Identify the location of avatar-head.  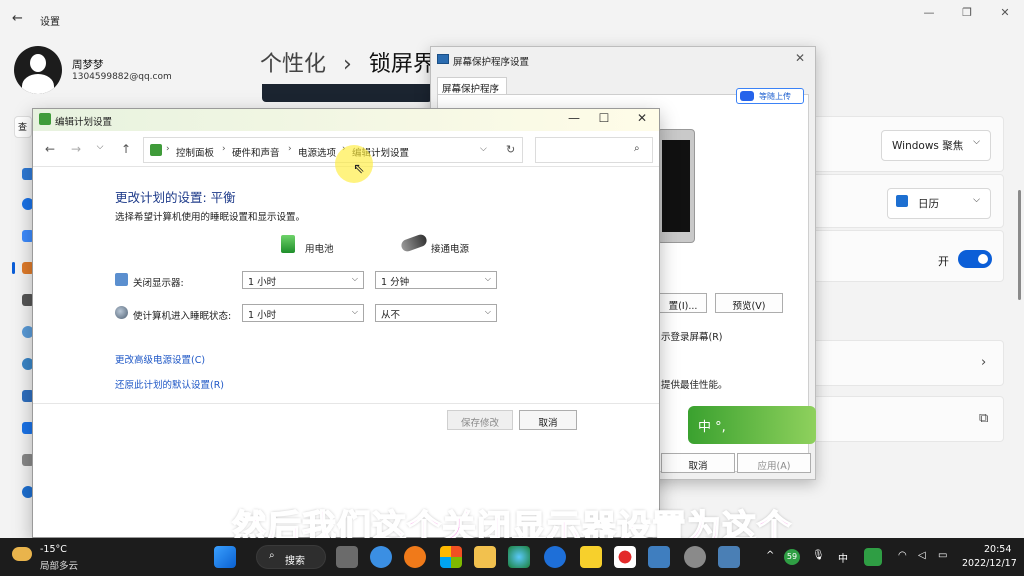
(38, 63).